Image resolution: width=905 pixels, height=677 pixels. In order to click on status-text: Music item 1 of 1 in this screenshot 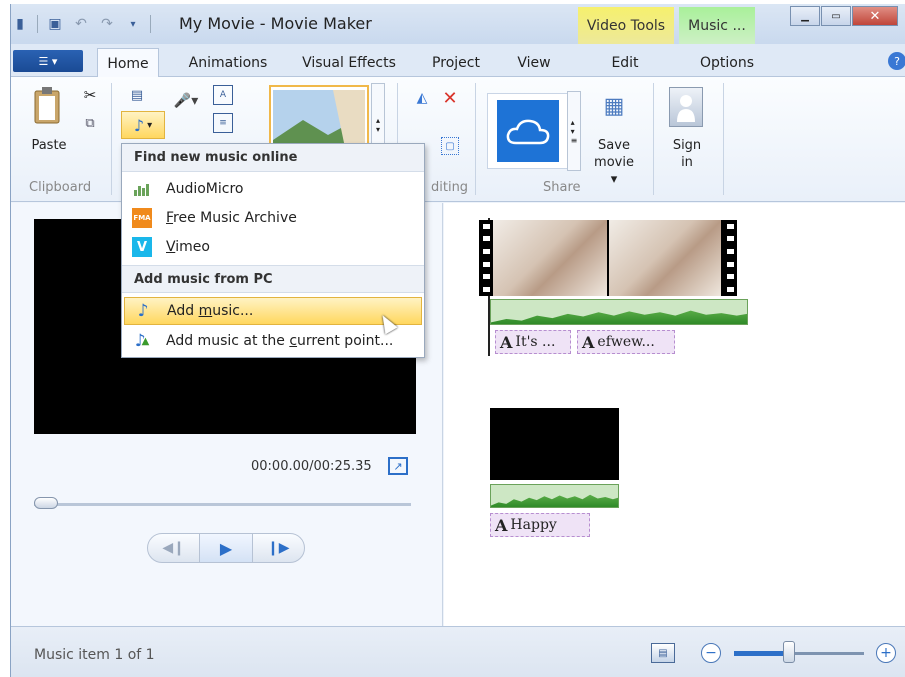, I will do `click(94, 655)`.